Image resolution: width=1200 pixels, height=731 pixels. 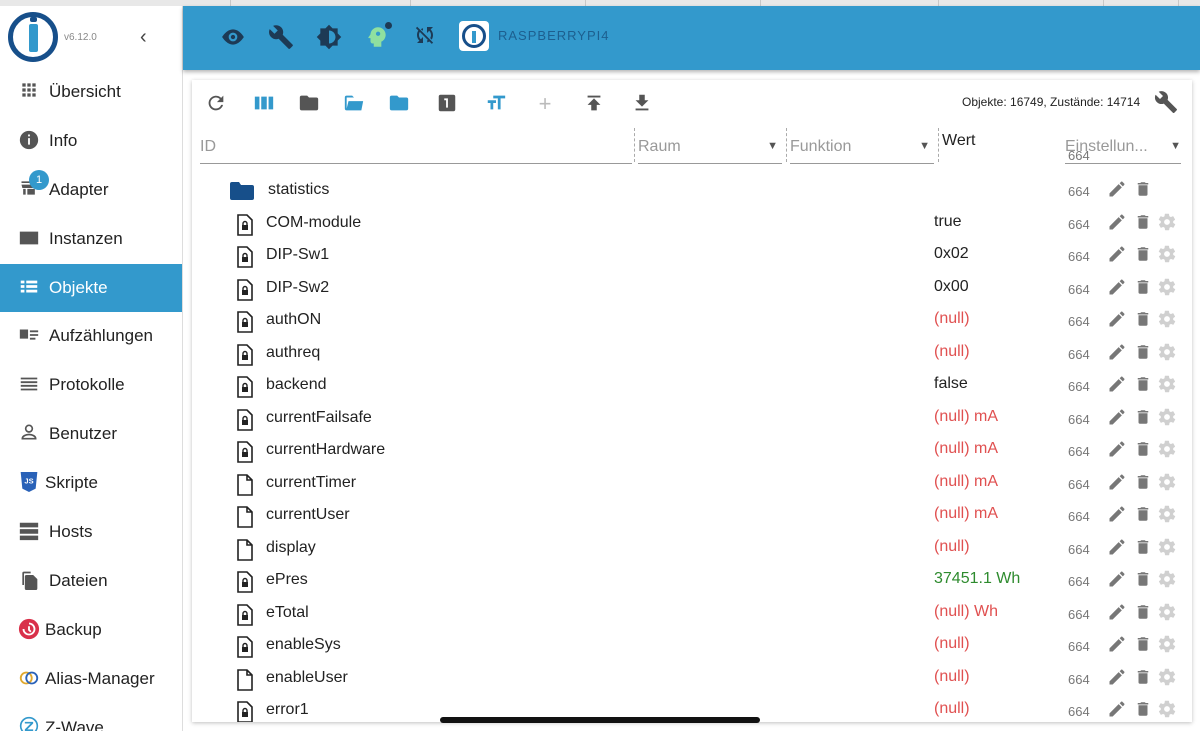 I want to click on table-row: backend false 664, so click(x=692, y=385).